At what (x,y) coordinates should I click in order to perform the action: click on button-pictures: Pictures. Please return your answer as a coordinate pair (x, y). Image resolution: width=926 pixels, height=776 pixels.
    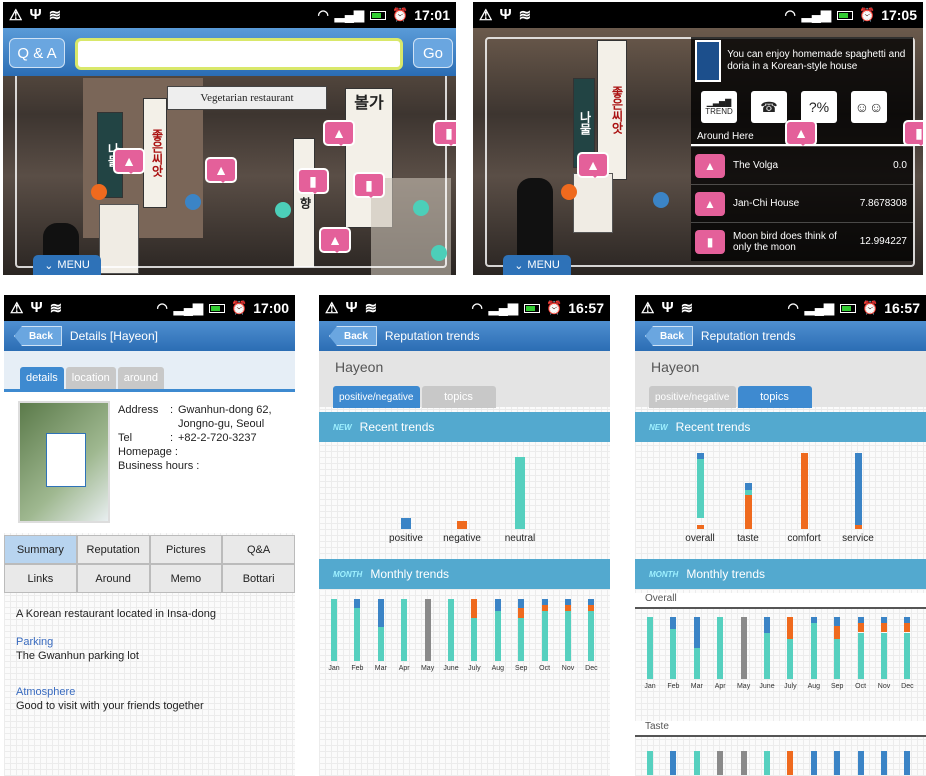
    Looking at the image, I should click on (186, 549).